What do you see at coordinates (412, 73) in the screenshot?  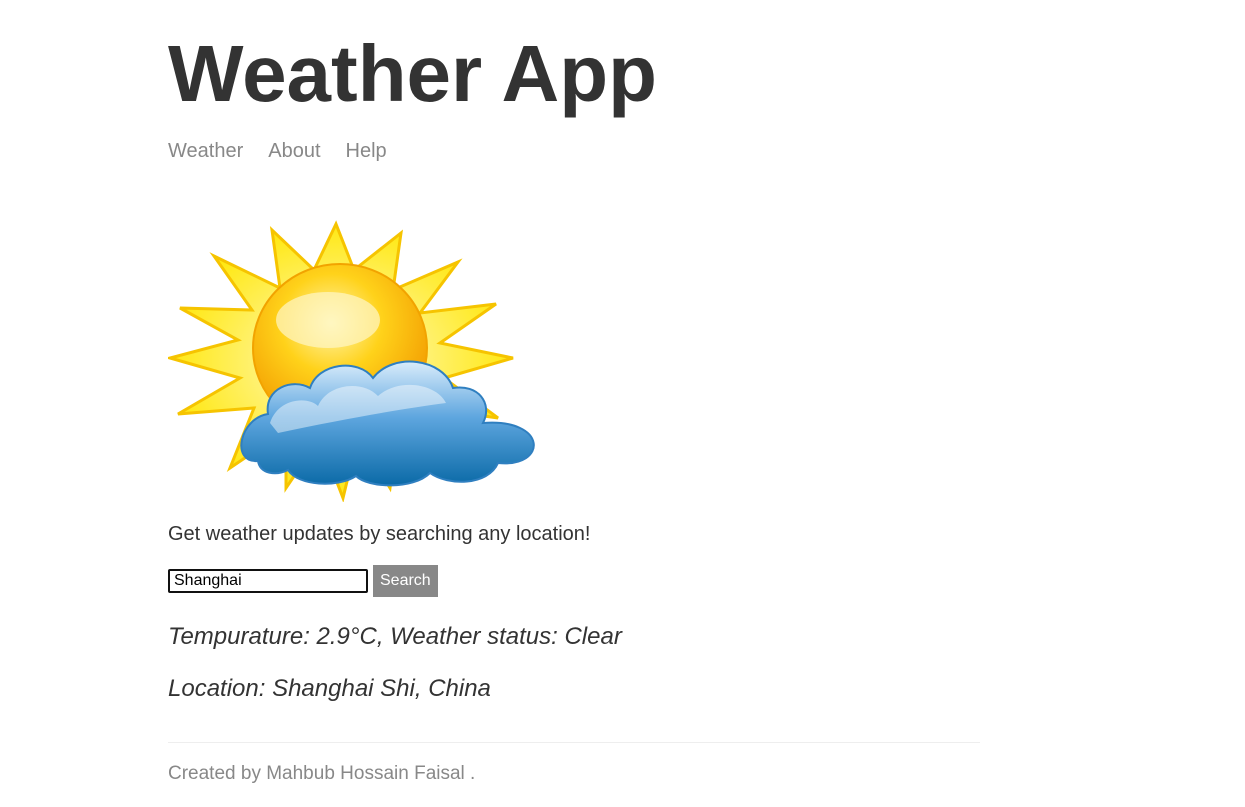 I see `page-title: Weather App` at bounding box center [412, 73].